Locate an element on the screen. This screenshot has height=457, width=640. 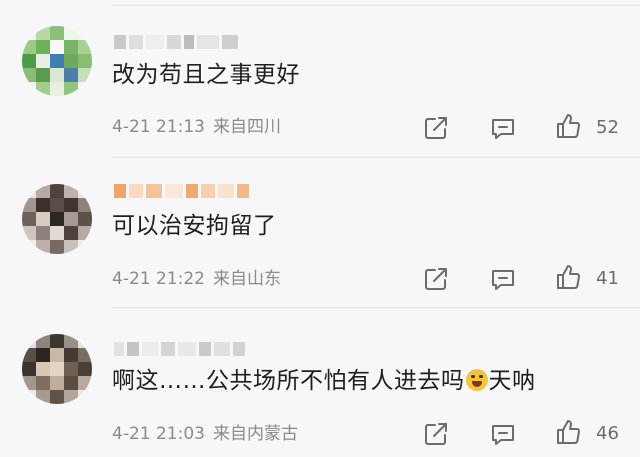
comment-meta: 4-21 21:22 来自山东 is located at coordinates (196, 279).